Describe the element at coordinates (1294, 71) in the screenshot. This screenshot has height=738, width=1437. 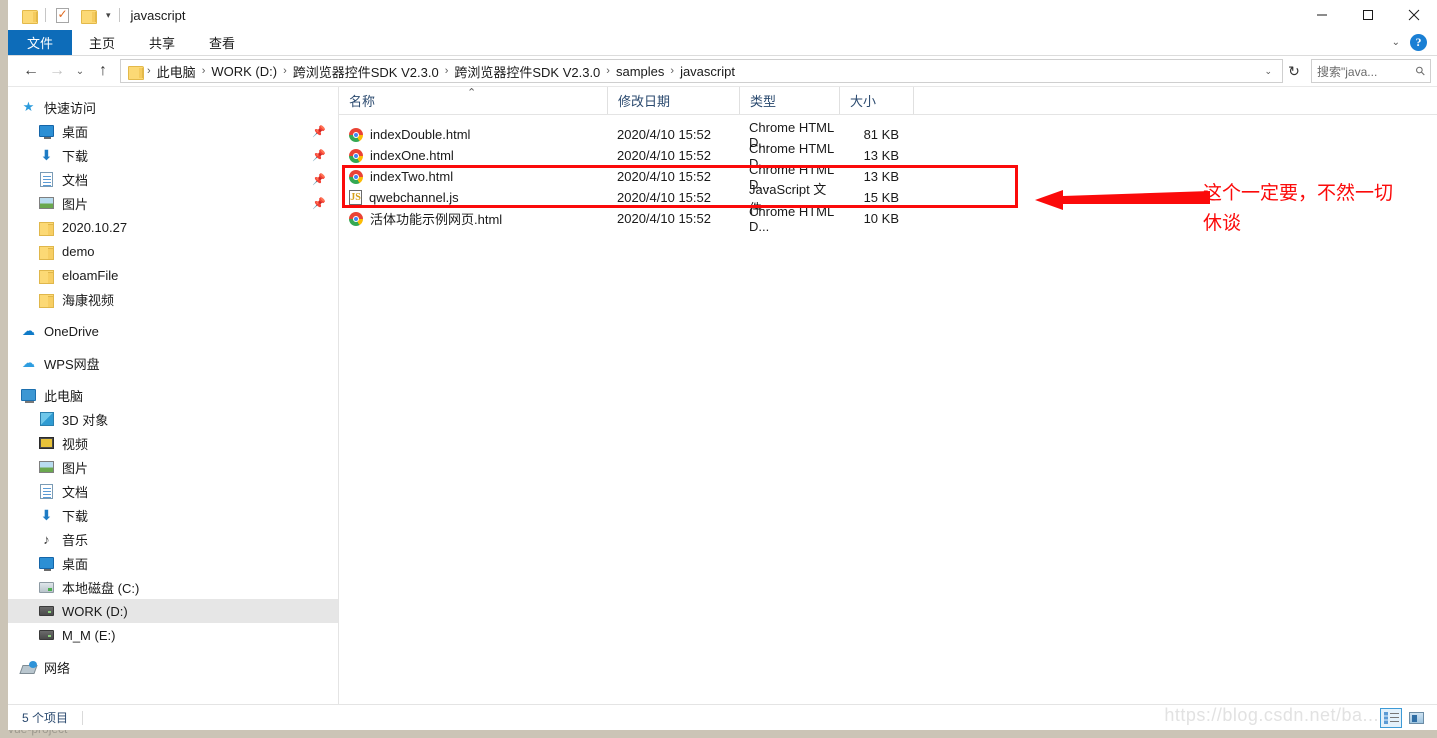
I see `refresh-button: ↻` at that location.